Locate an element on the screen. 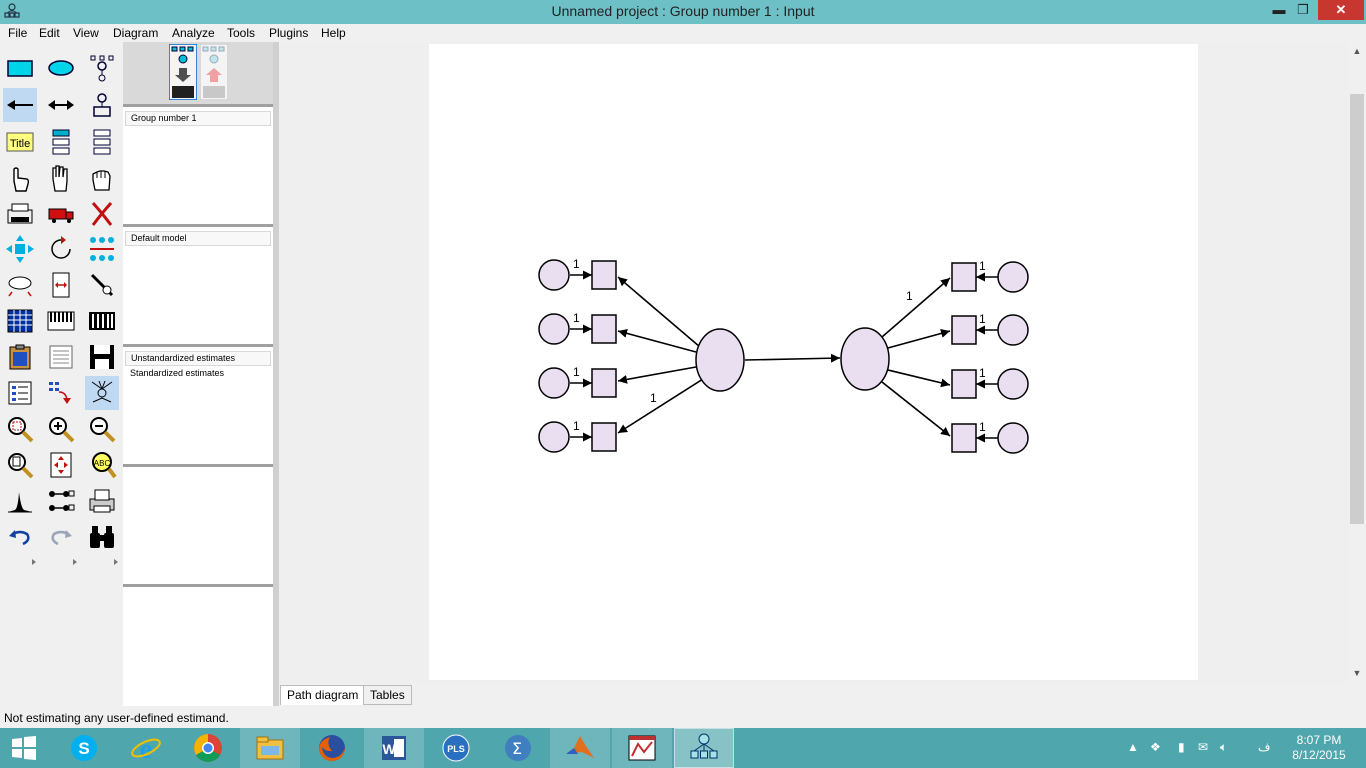 The image size is (1366, 768). clock: 8:07 PM 8/12/2015 is located at coordinates (1319, 748).